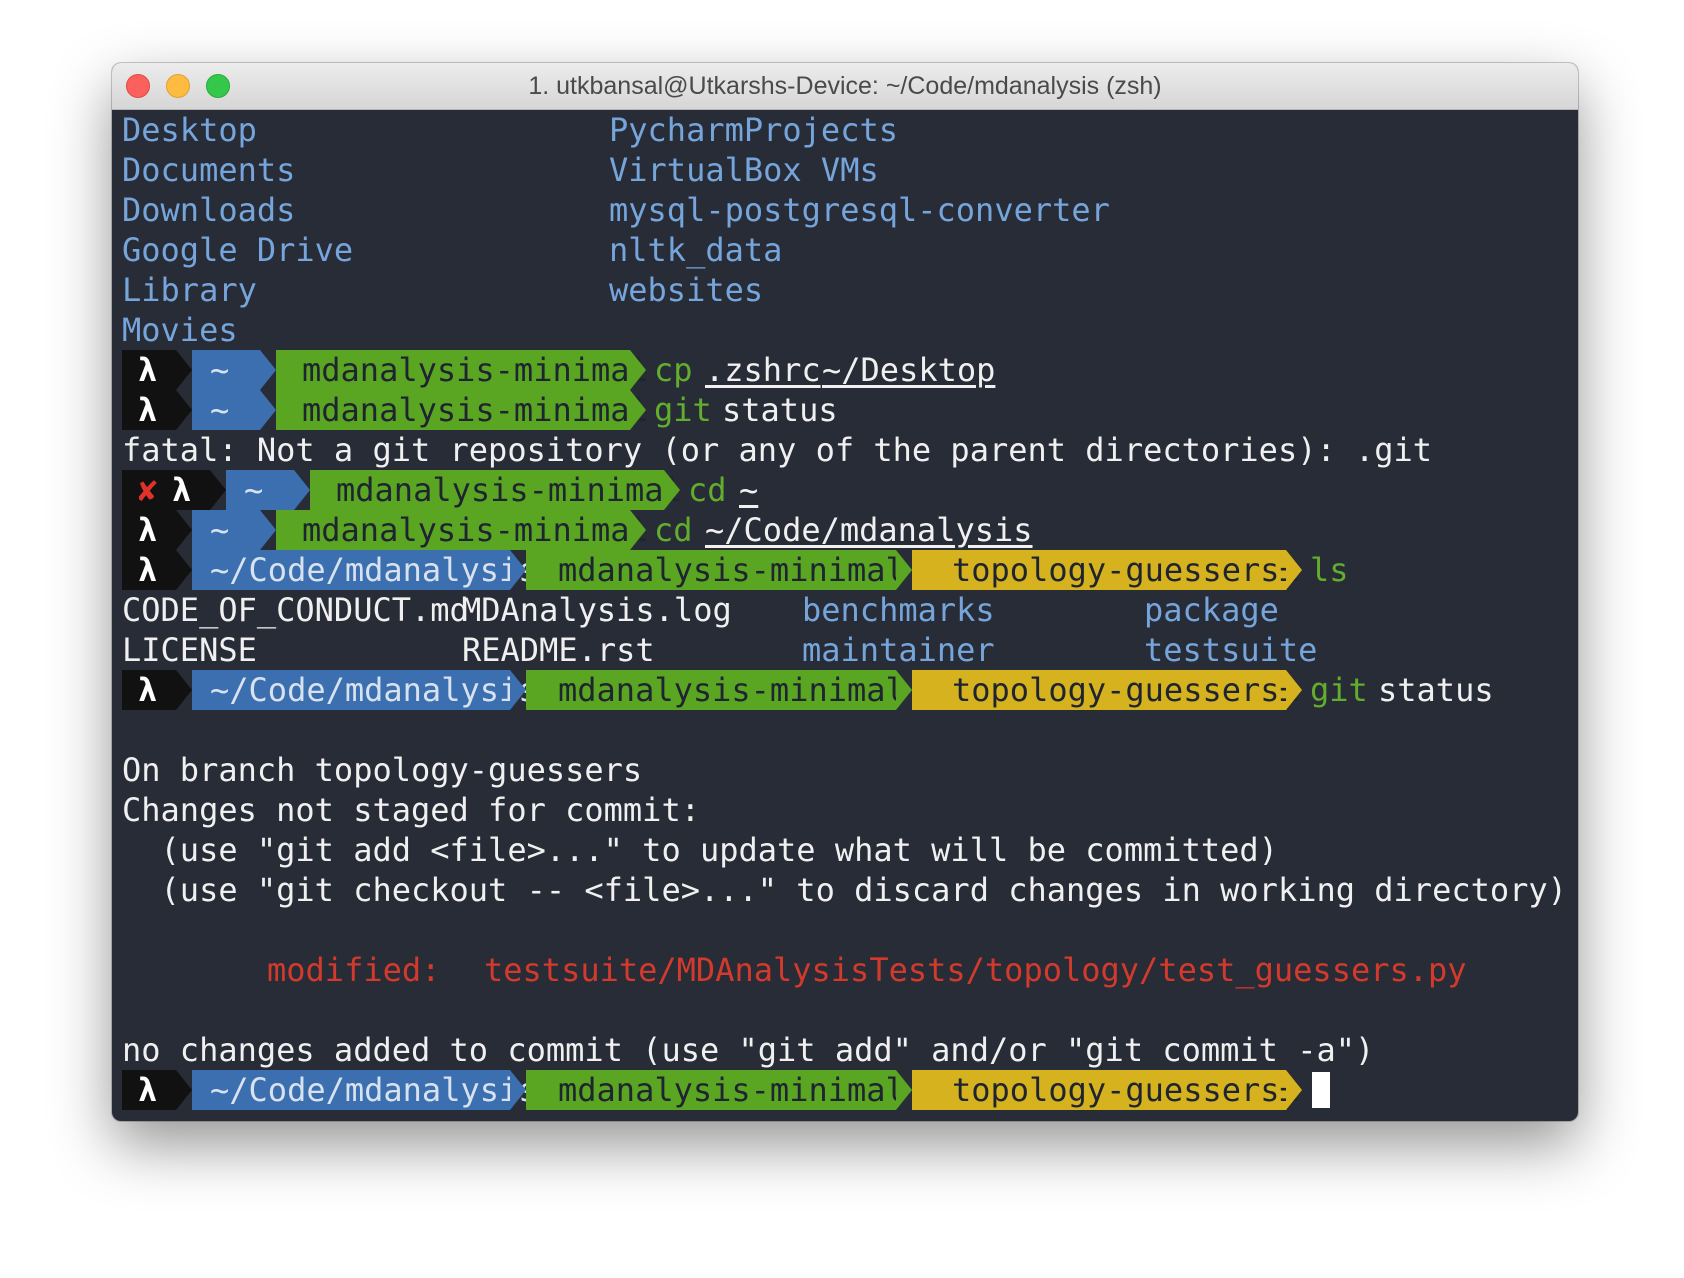  Describe the element at coordinates (673, 370) in the screenshot. I see `command-name: cp` at that location.